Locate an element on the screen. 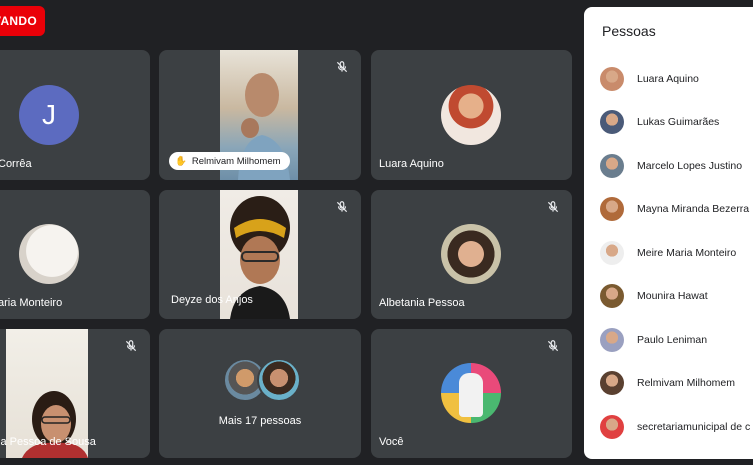 This screenshot has width=753, height=465. people-list-item: Paulo Leniman is located at coordinates (668, 340).